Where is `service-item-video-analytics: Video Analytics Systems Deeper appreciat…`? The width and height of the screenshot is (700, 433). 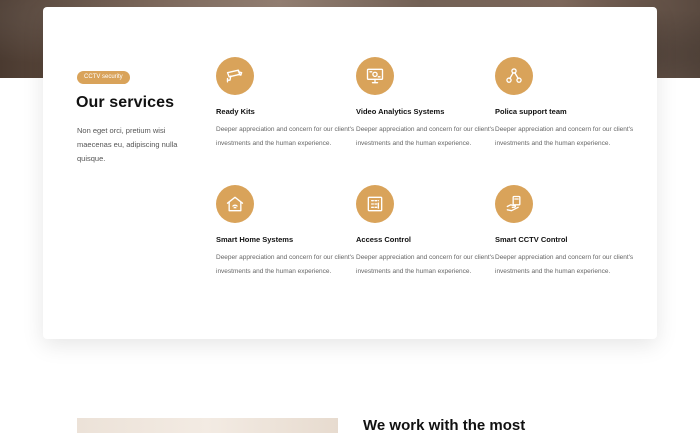 service-item-video-analytics: Video Analytics Systems Deeper appreciat… is located at coordinates (426, 103).